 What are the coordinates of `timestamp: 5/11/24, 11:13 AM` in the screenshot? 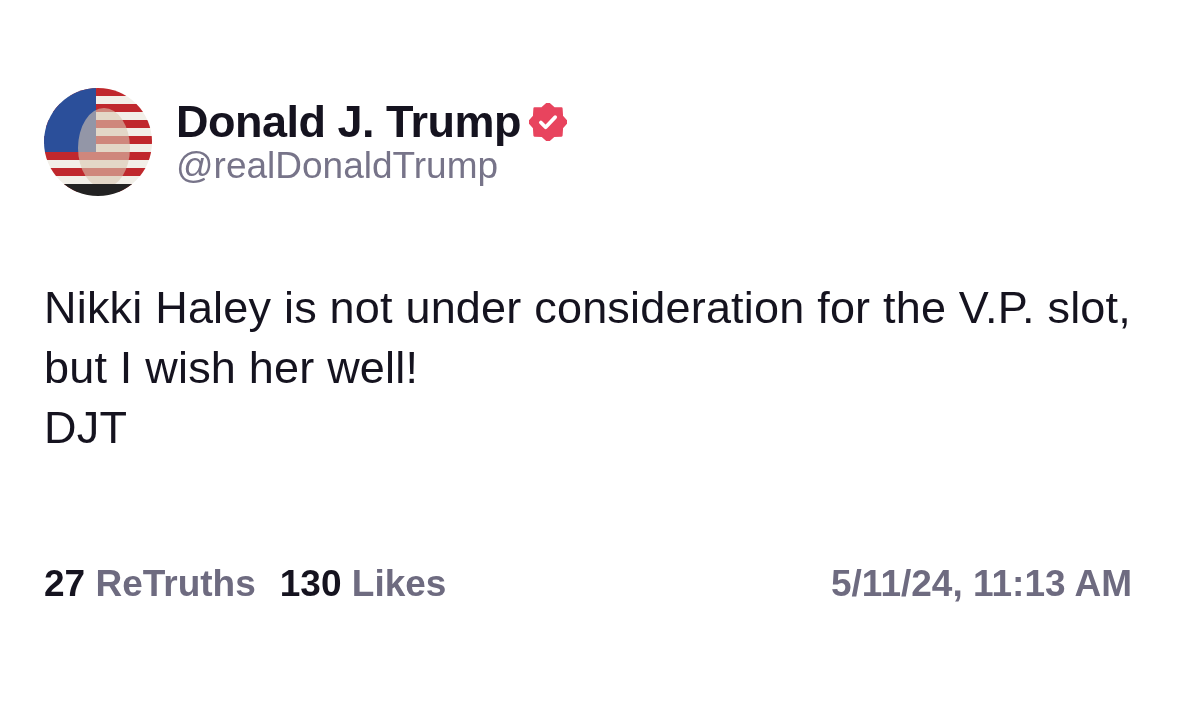 It's located at (981, 584).